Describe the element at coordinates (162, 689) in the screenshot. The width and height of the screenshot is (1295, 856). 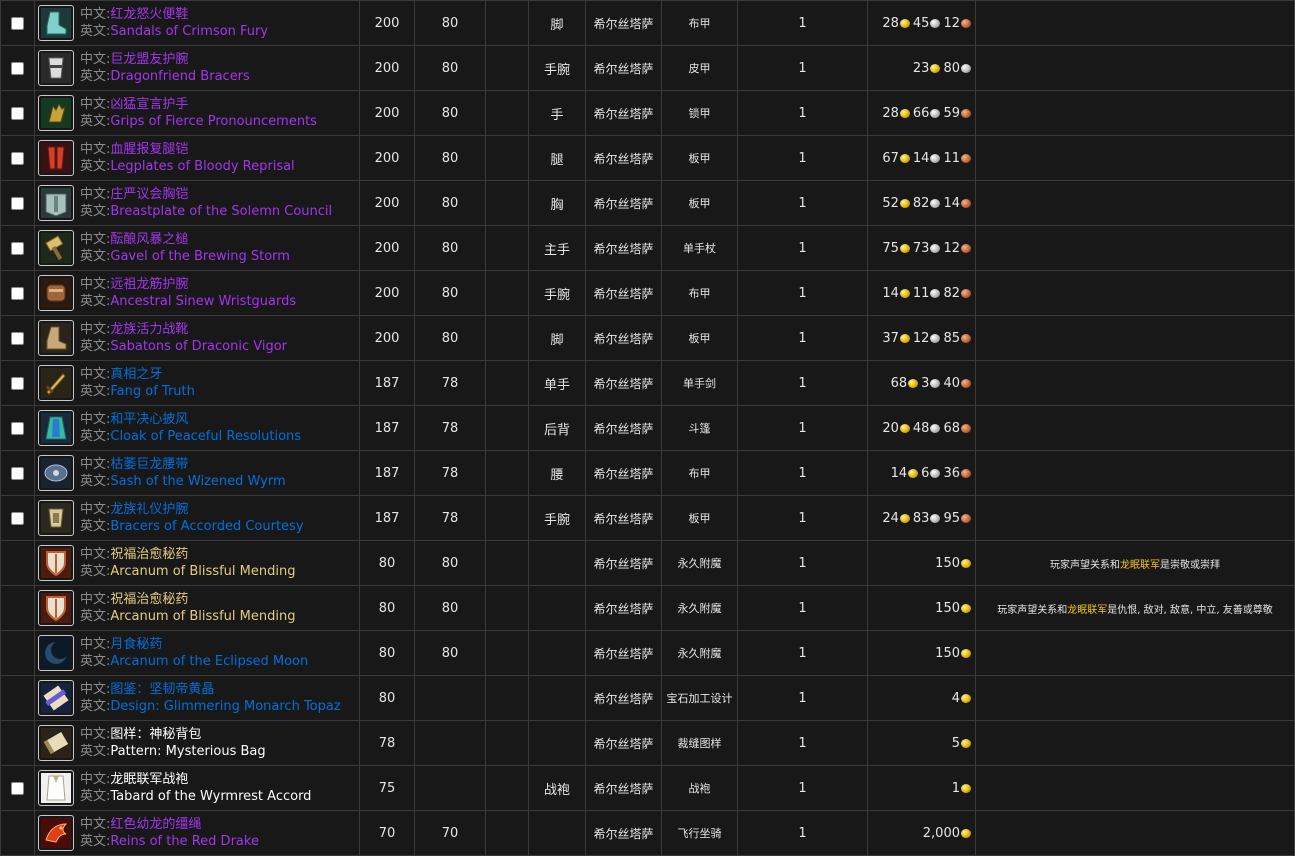
I see `item-name-zh: 图鉴：坚韧帝黄晶` at that location.